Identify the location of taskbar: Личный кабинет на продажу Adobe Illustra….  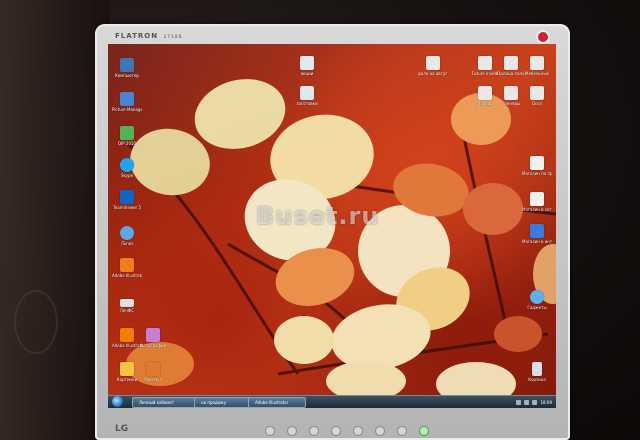
(332, 401).